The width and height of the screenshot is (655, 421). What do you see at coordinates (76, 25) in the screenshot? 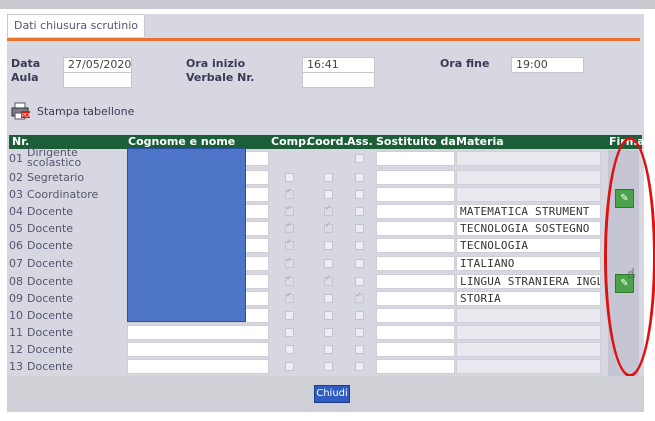
I see `tab-dati-chiusura: Dati chiusura scrutinio` at bounding box center [76, 25].